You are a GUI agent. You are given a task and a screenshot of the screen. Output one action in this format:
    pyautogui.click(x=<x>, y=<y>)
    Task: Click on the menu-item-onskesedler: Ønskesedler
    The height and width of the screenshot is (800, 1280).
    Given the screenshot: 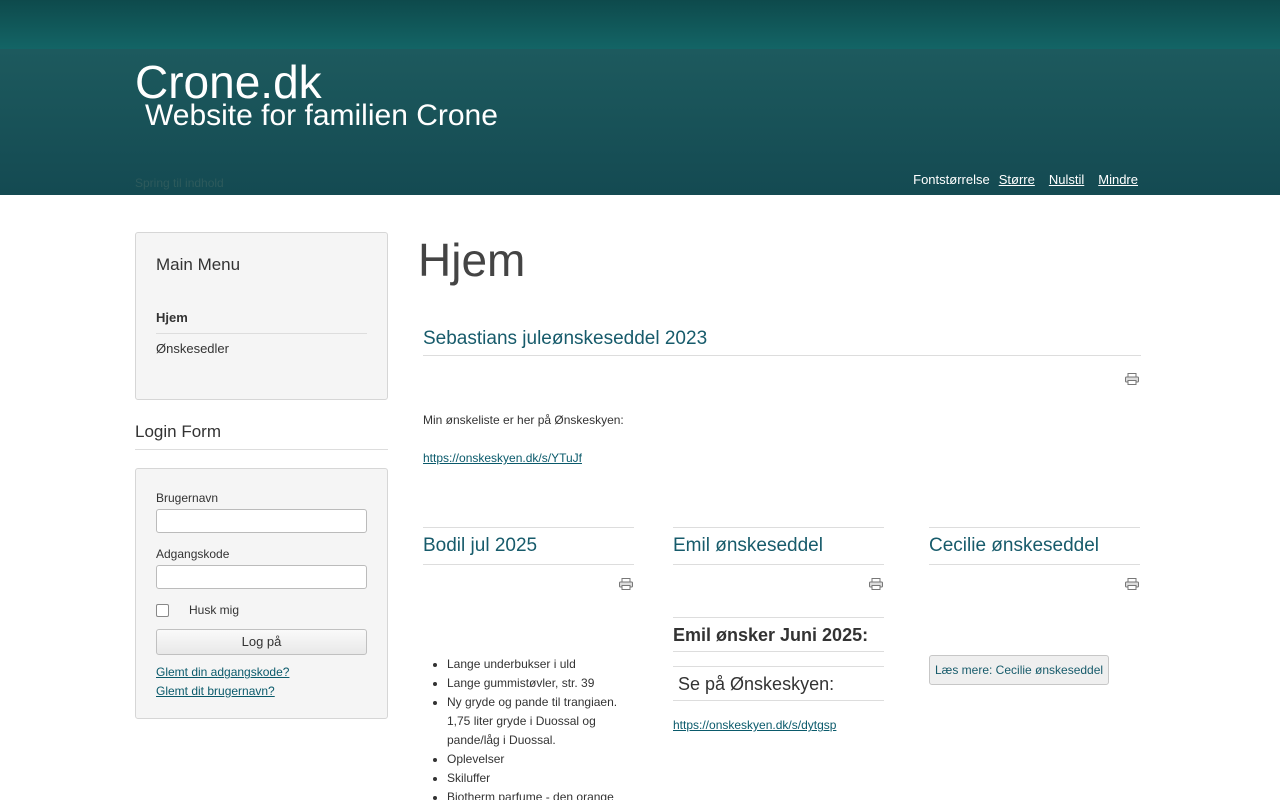 What is the action you would take?
    pyautogui.click(x=261, y=348)
    